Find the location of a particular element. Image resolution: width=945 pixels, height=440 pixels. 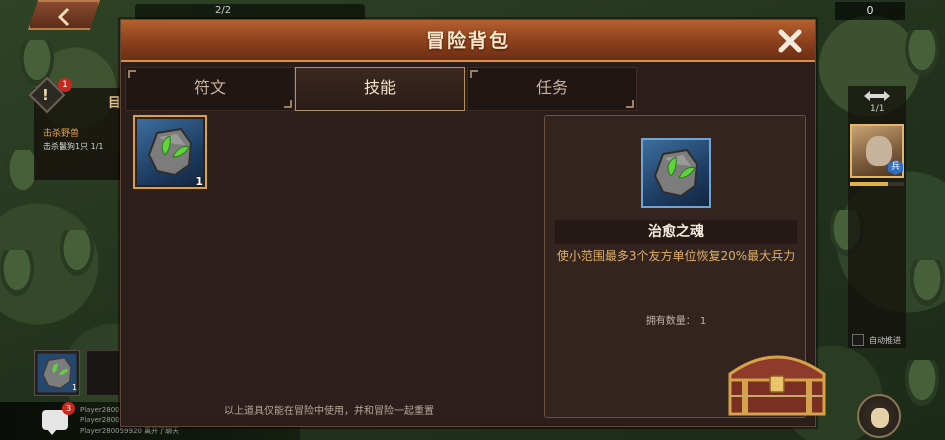

back-button is located at coordinates (64, 15).